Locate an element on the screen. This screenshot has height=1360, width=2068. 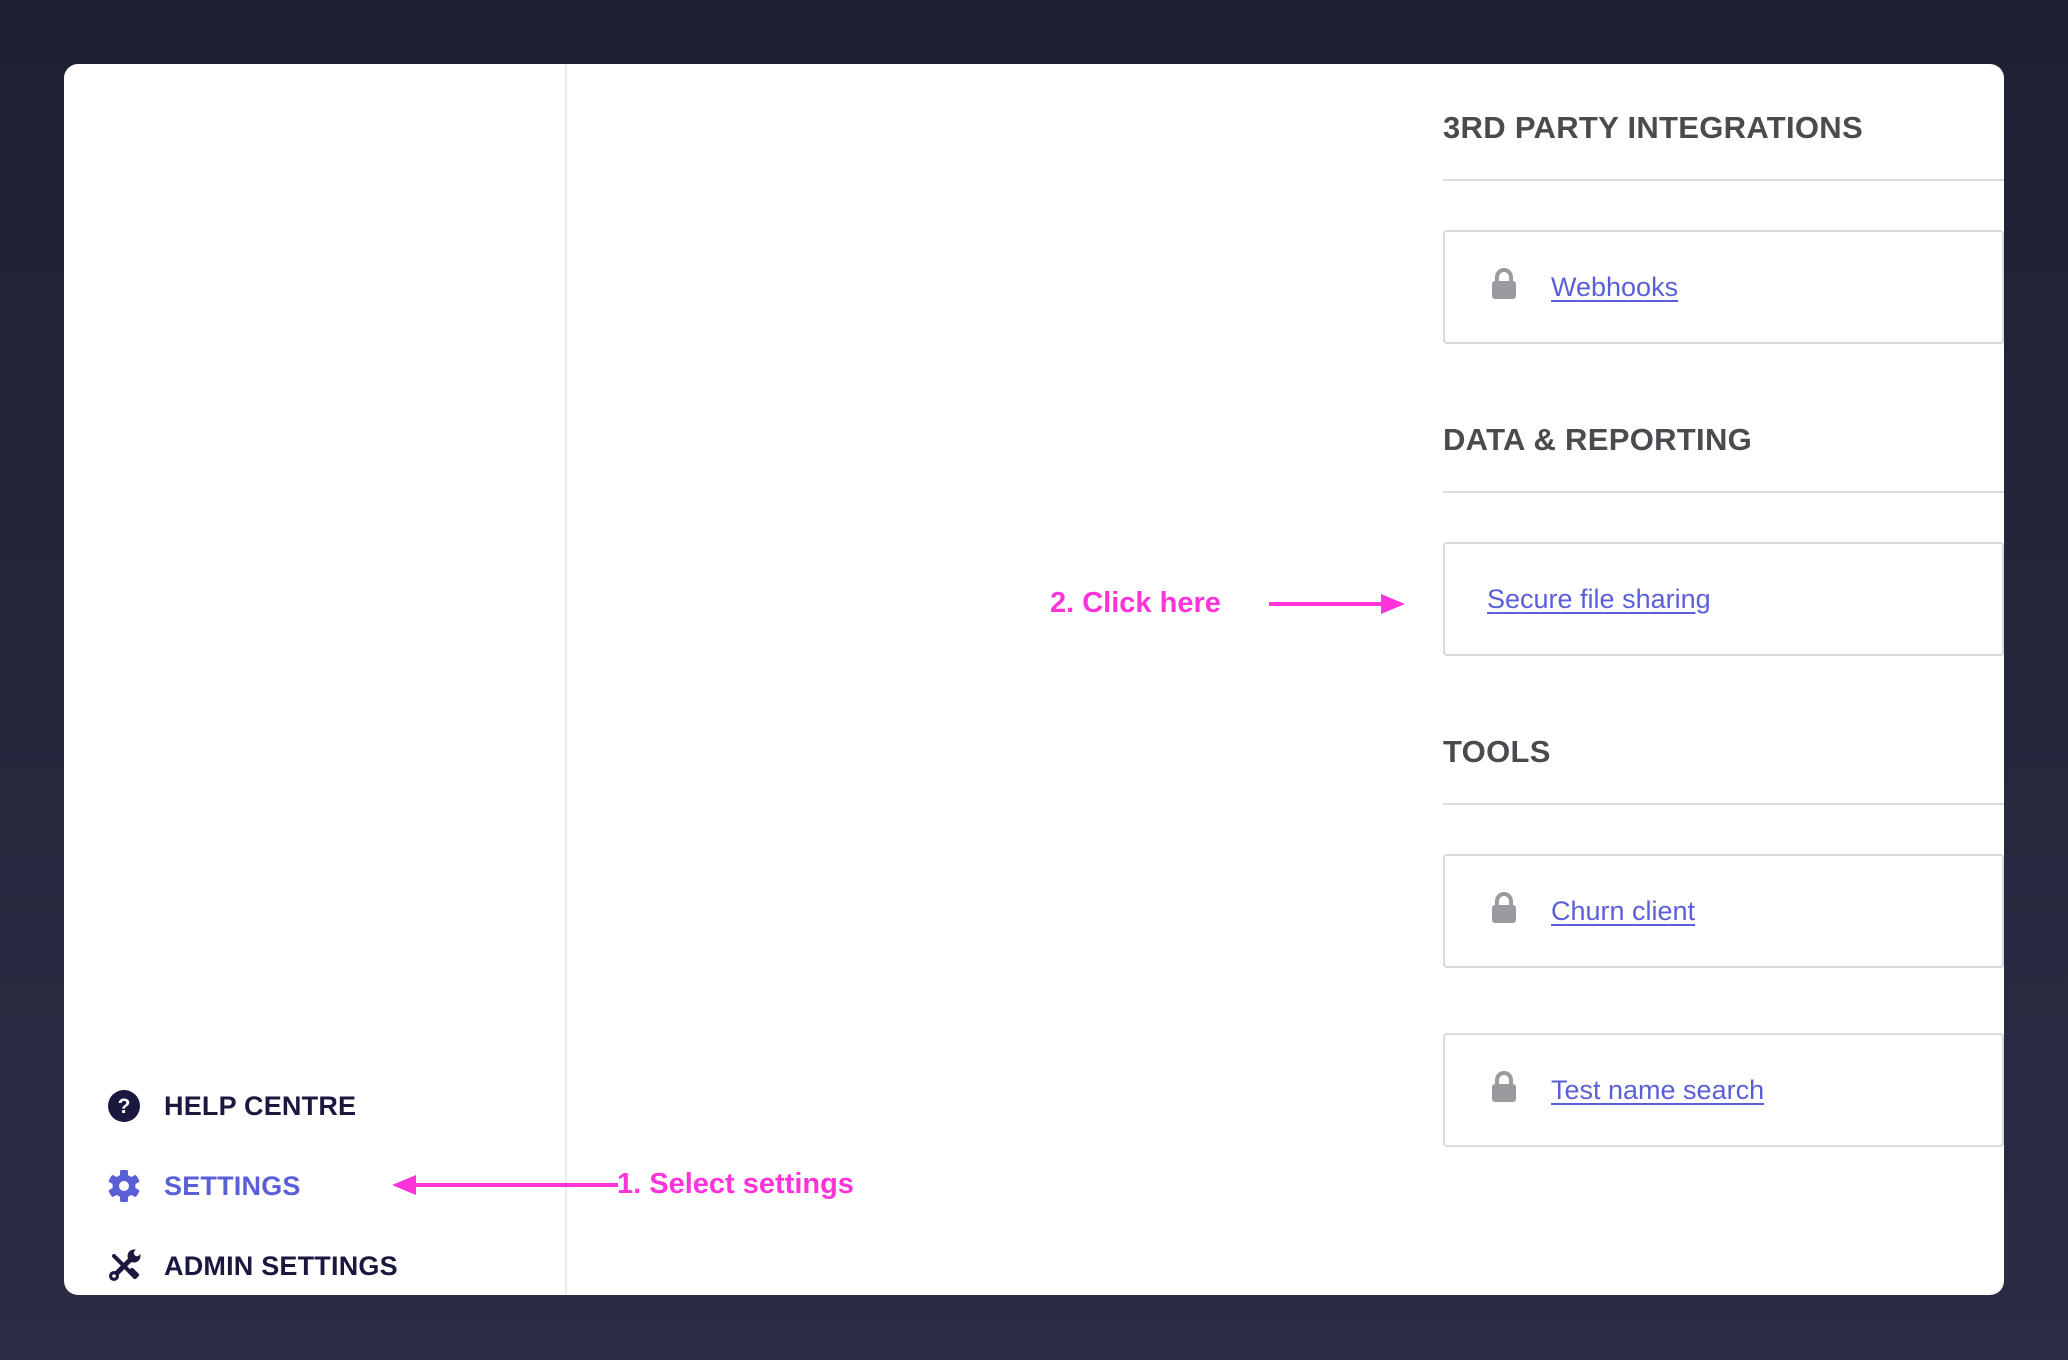
sidebar-item-help-centre: ? HELP CENTRE is located at coordinates (231, 1106).